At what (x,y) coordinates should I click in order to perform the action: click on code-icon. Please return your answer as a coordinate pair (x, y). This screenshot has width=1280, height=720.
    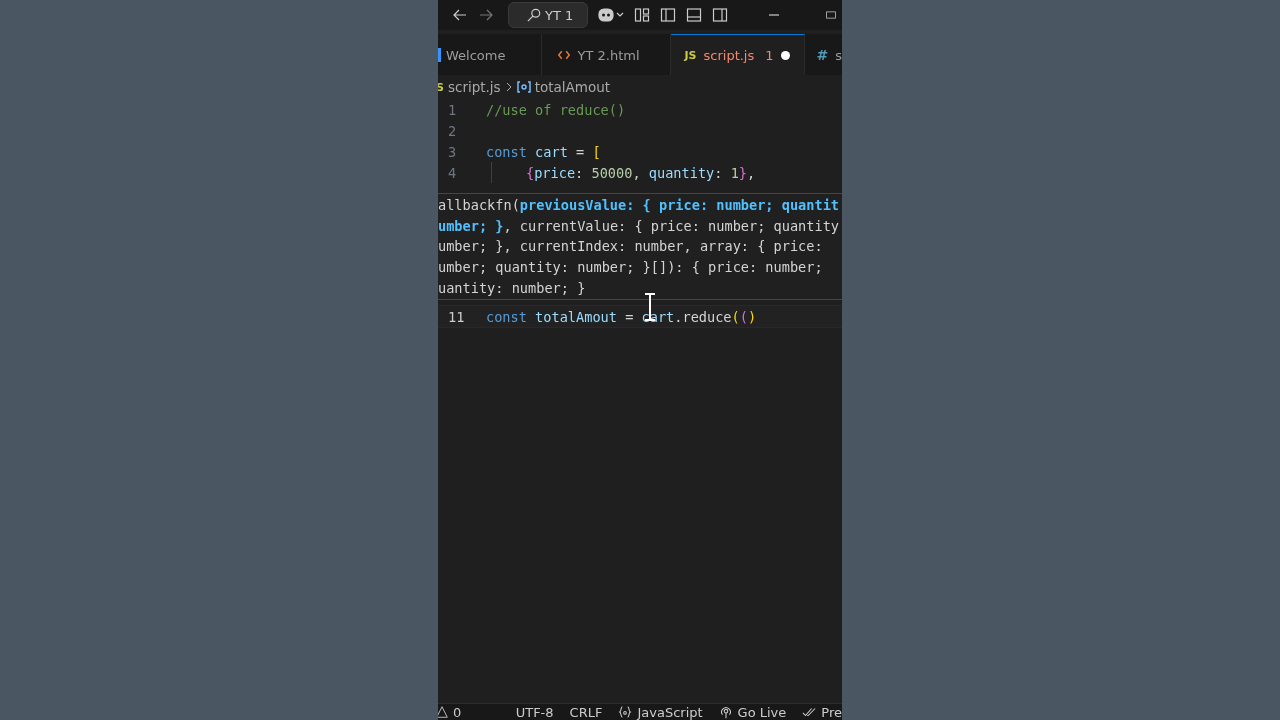
    Looking at the image, I should click on (564, 55).